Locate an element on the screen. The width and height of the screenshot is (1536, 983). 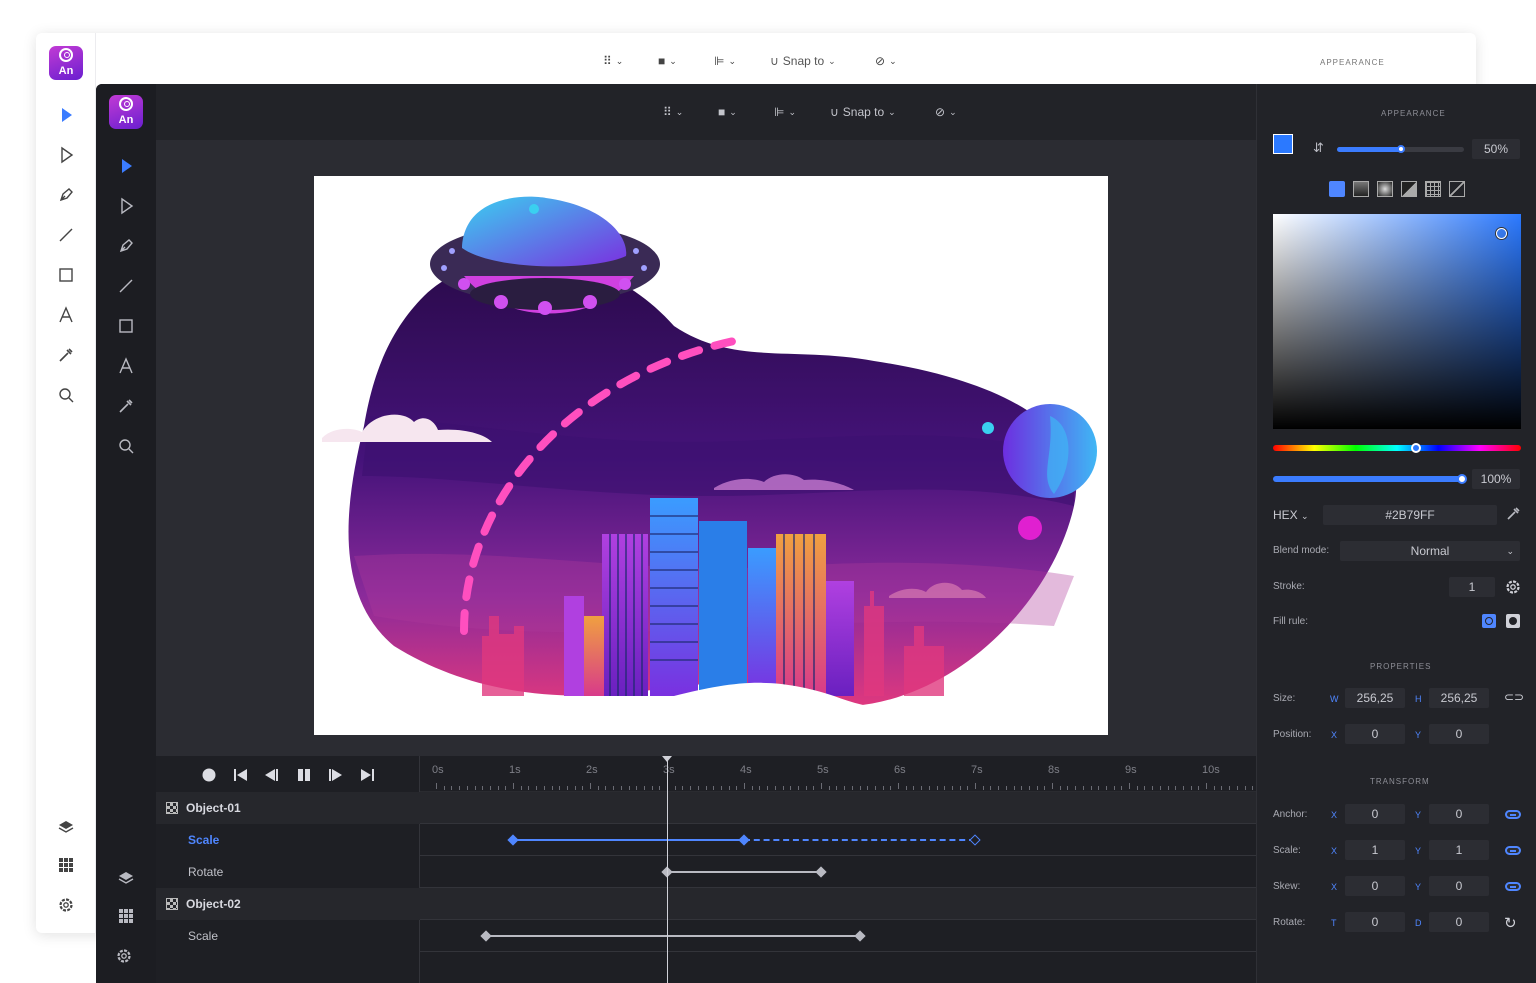
fill-color-swatch is located at coordinates (1283, 144).